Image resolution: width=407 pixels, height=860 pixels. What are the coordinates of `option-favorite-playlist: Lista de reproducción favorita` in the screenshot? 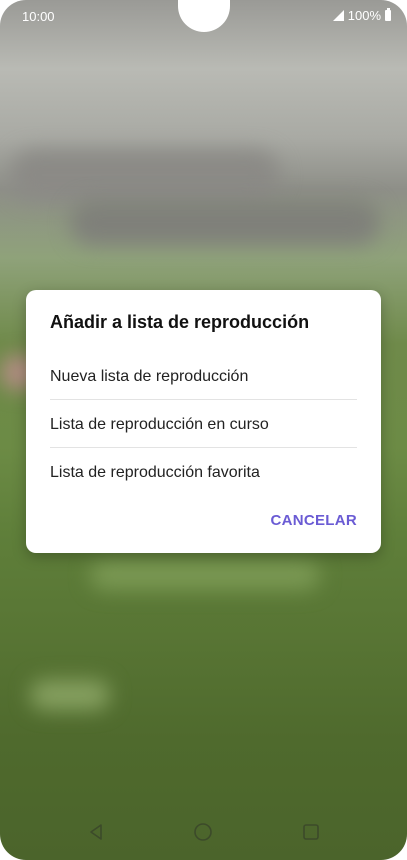 It's located at (203, 473).